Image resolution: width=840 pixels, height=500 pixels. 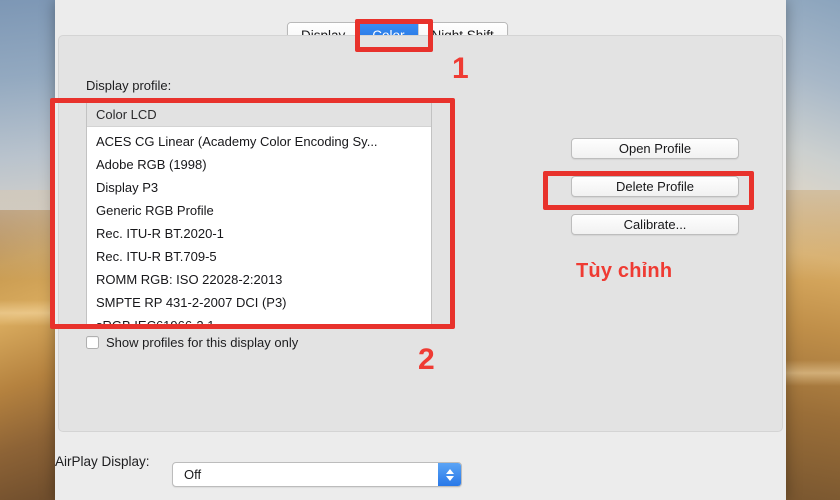 What do you see at coordinates (129, 85) in the screenshot?
I see `display-profile-label: Display profile:` at bounding box center [129, 85].